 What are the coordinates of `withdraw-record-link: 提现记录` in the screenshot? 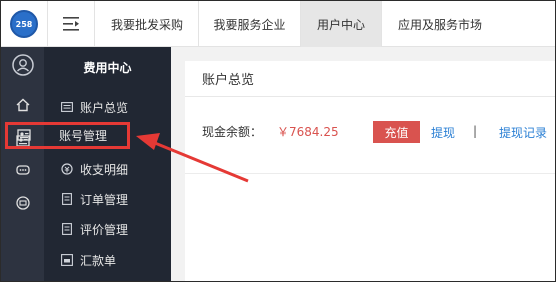 It's located at (523, 132).